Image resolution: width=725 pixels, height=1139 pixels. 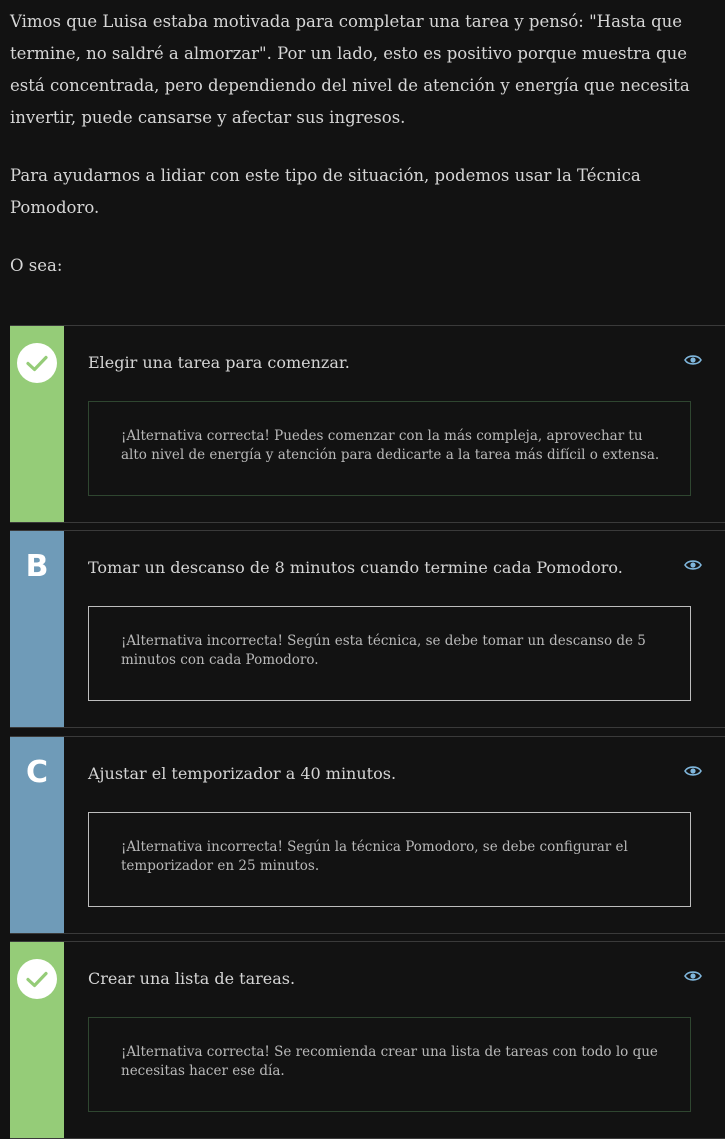 What do you see at coordinates (37, 835) in the screenshot?
I see `option-status-bar: C` at bounding box center [37, 835].